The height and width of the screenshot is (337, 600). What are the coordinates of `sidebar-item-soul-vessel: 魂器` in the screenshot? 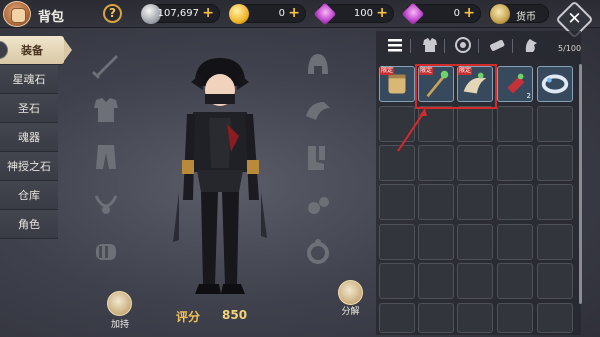 It's located at (29, 137).